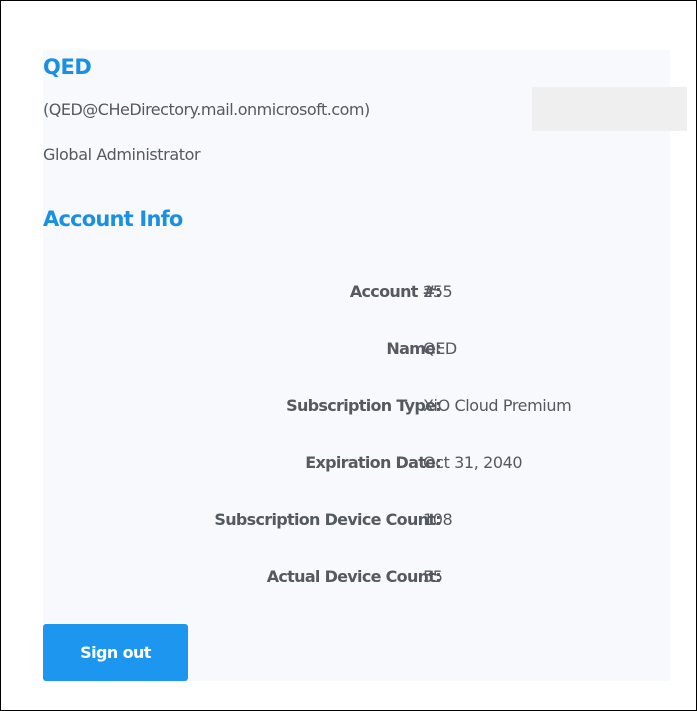  What do you see at coordinates (438, 519) in the screenshot?
I see `info-value: 108` at bounding box center [438, 519].